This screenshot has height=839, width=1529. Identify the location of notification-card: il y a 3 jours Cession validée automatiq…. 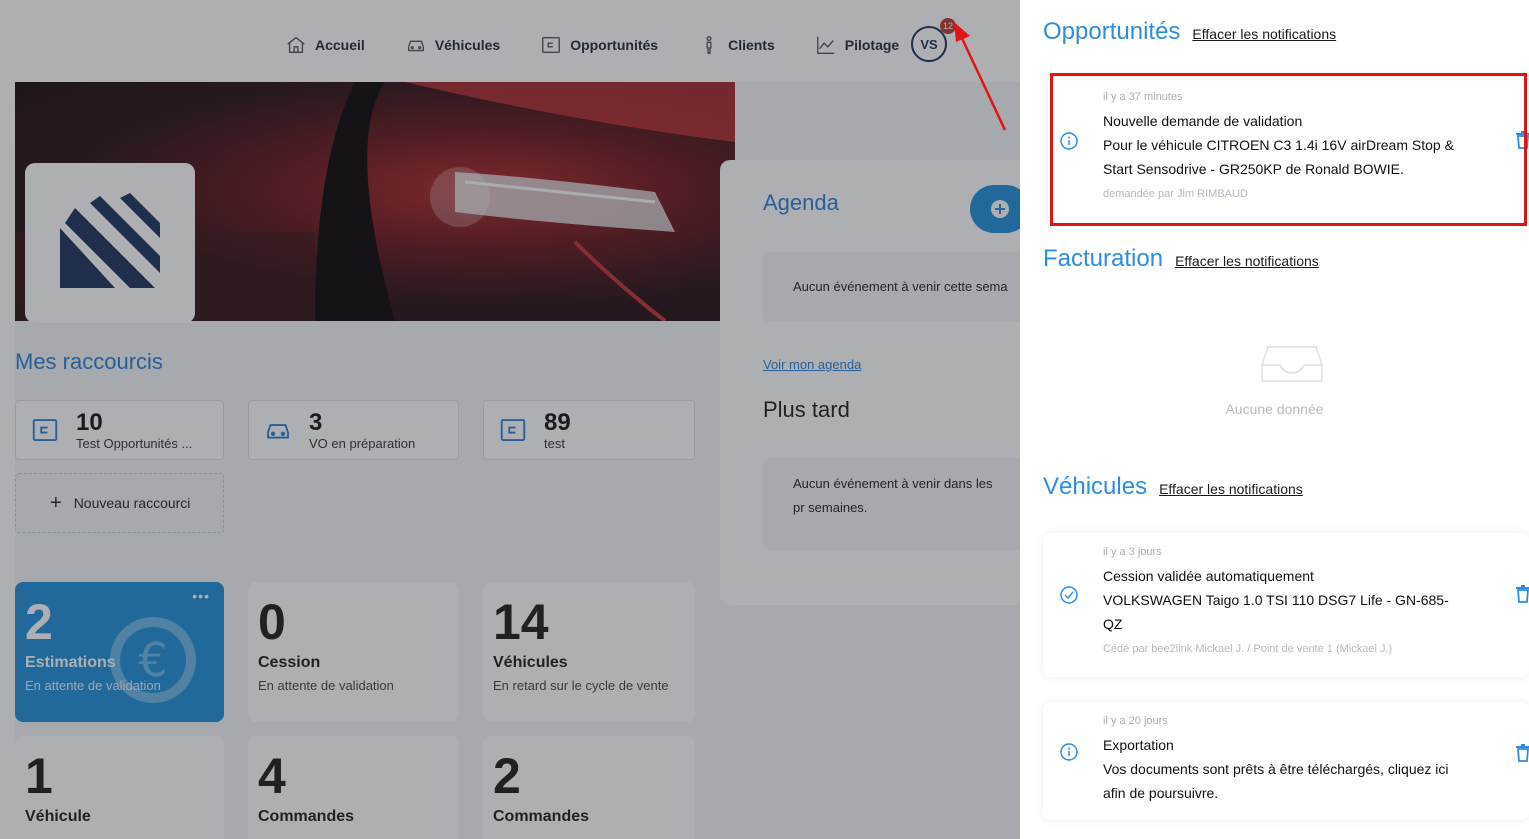
(1286, 605).